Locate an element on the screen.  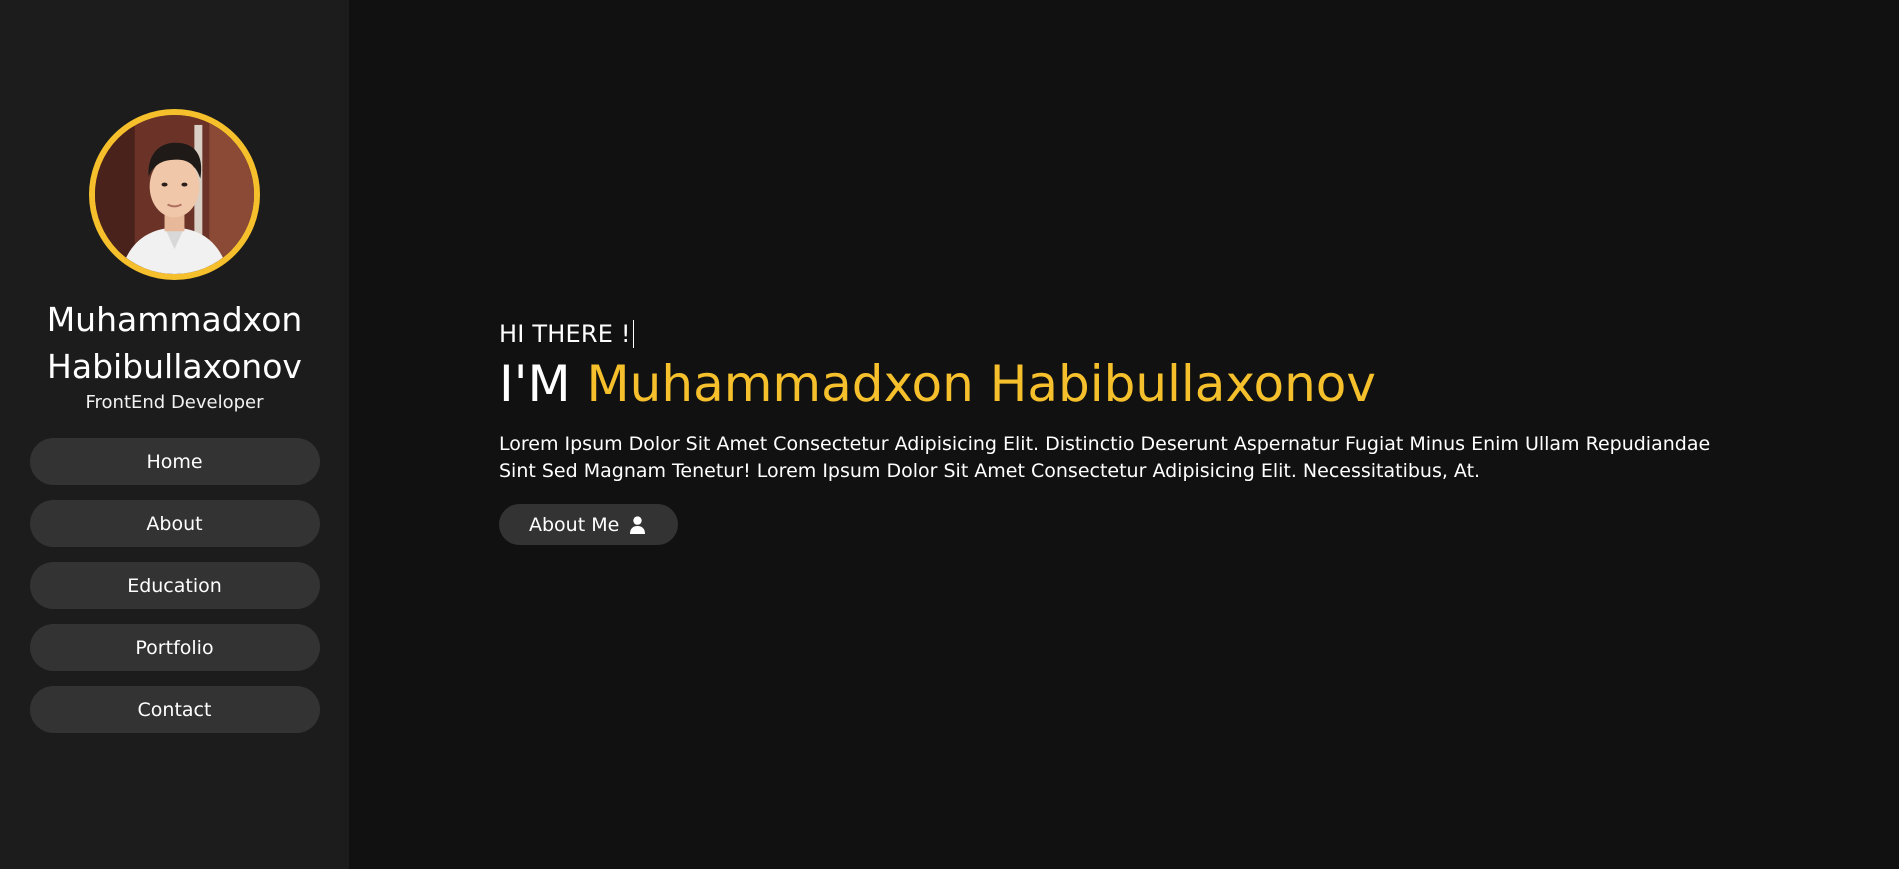
typing-cursor is located at coordinates (633, 334).